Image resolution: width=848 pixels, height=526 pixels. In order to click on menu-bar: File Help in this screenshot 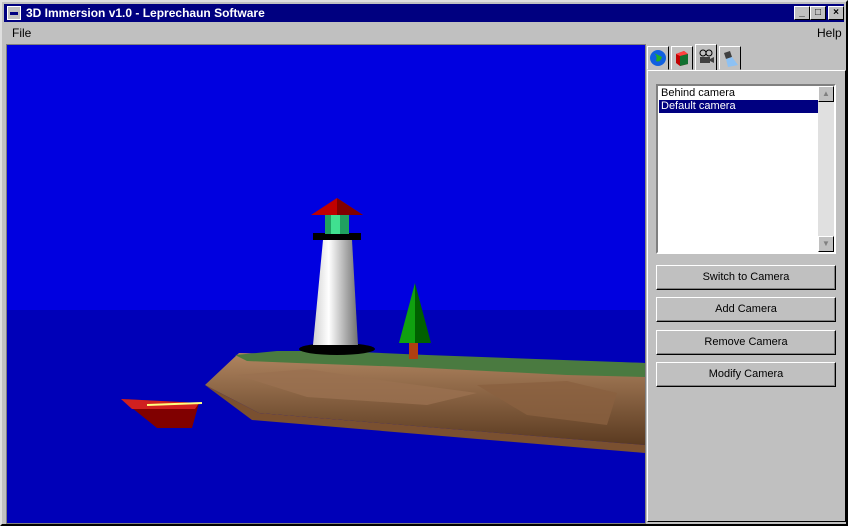, I will do `click(424, 32)`.